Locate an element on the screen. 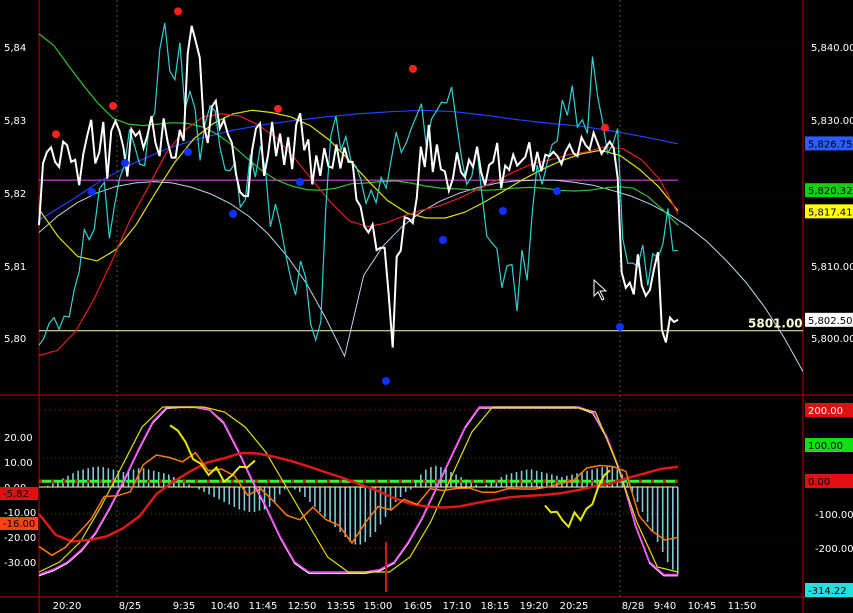 The height and width of the screenshot is (613, 853). price-tag: 5,826.75 is located at coordinates (830, 144).